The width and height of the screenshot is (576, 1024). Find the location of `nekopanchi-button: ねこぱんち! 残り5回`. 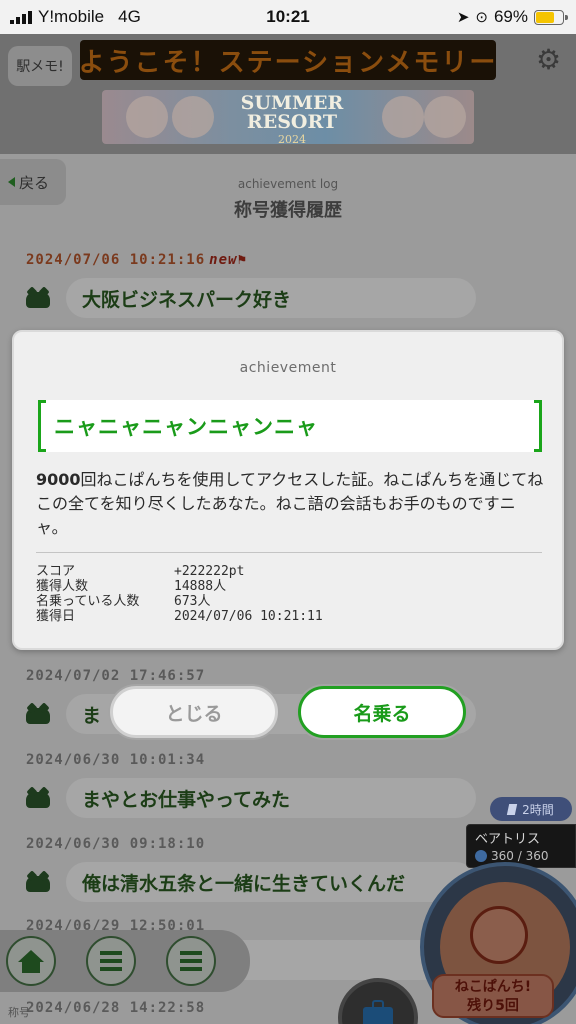

nekopanchi-button: ねこぱんち! 残り5回 is located at coordinates (493, 996).